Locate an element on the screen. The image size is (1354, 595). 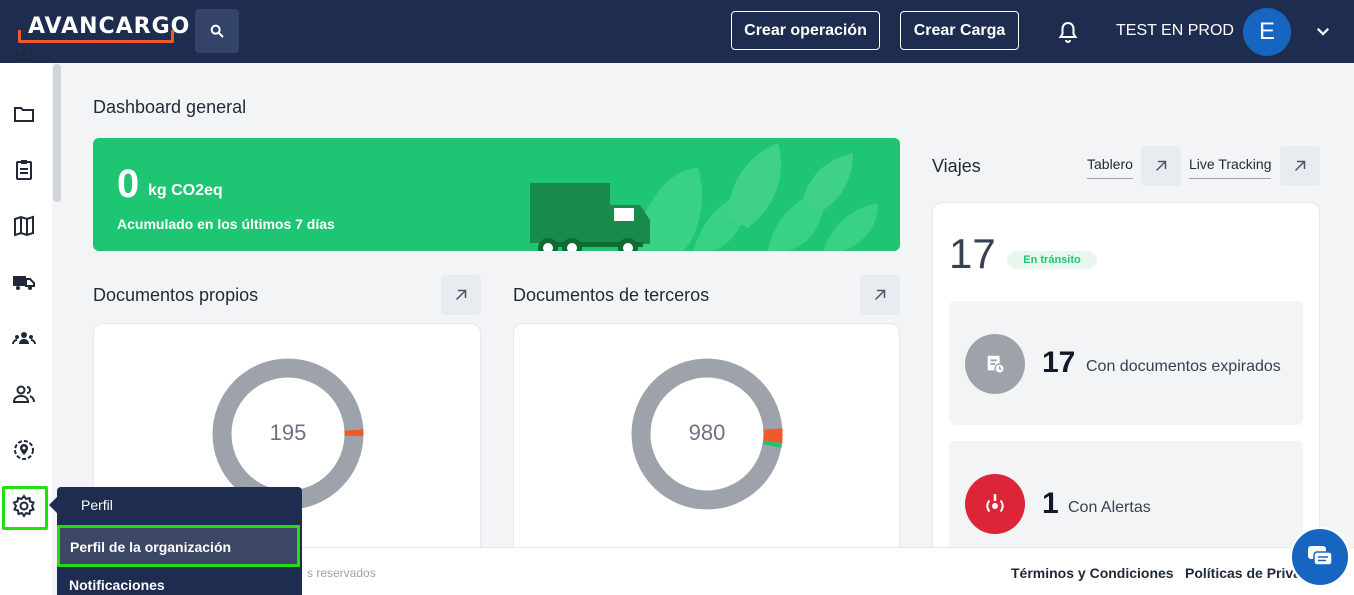
map-icon is located at coordinates (24, 226).